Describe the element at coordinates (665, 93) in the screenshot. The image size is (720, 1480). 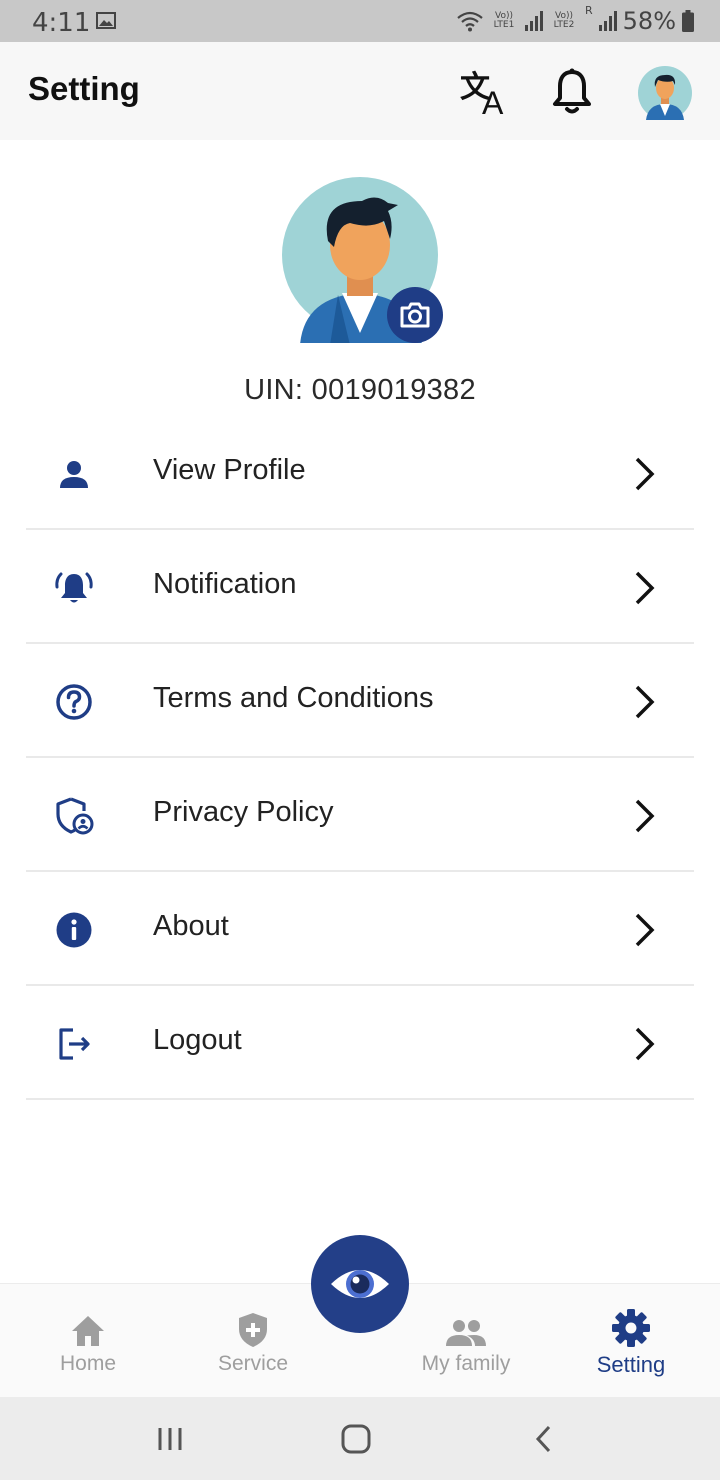
I see `avatar` at that location.